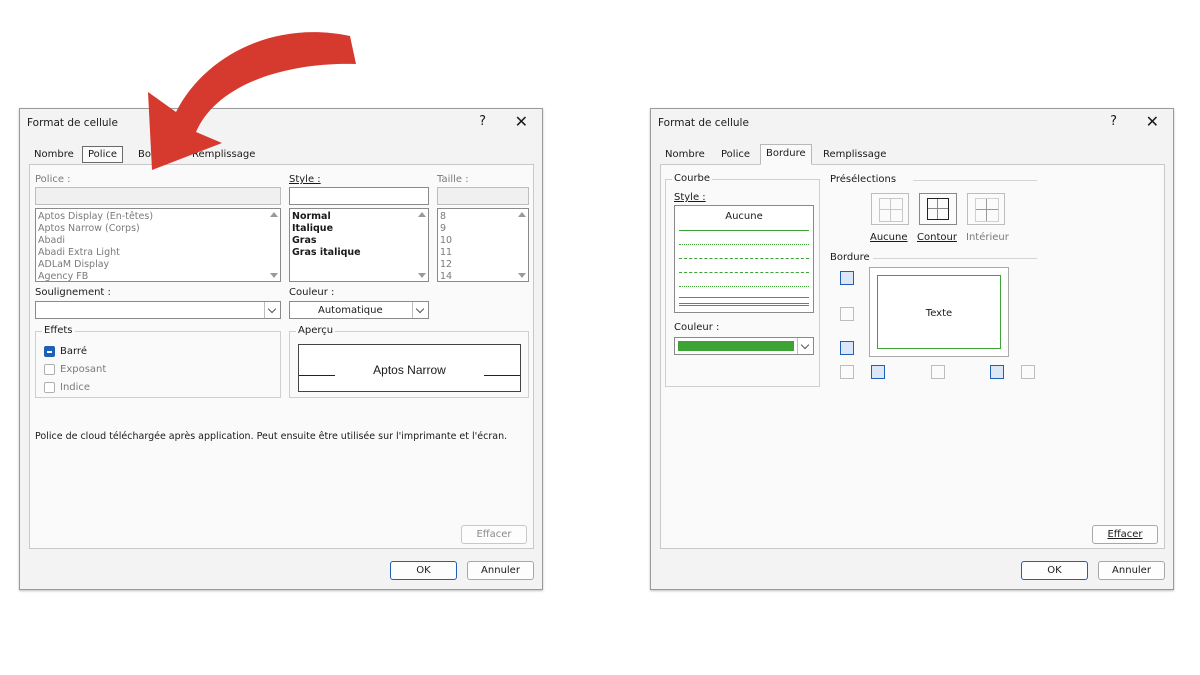 The image size is (1200, 675). I want to click on soulignement-select, so click(158, 310).